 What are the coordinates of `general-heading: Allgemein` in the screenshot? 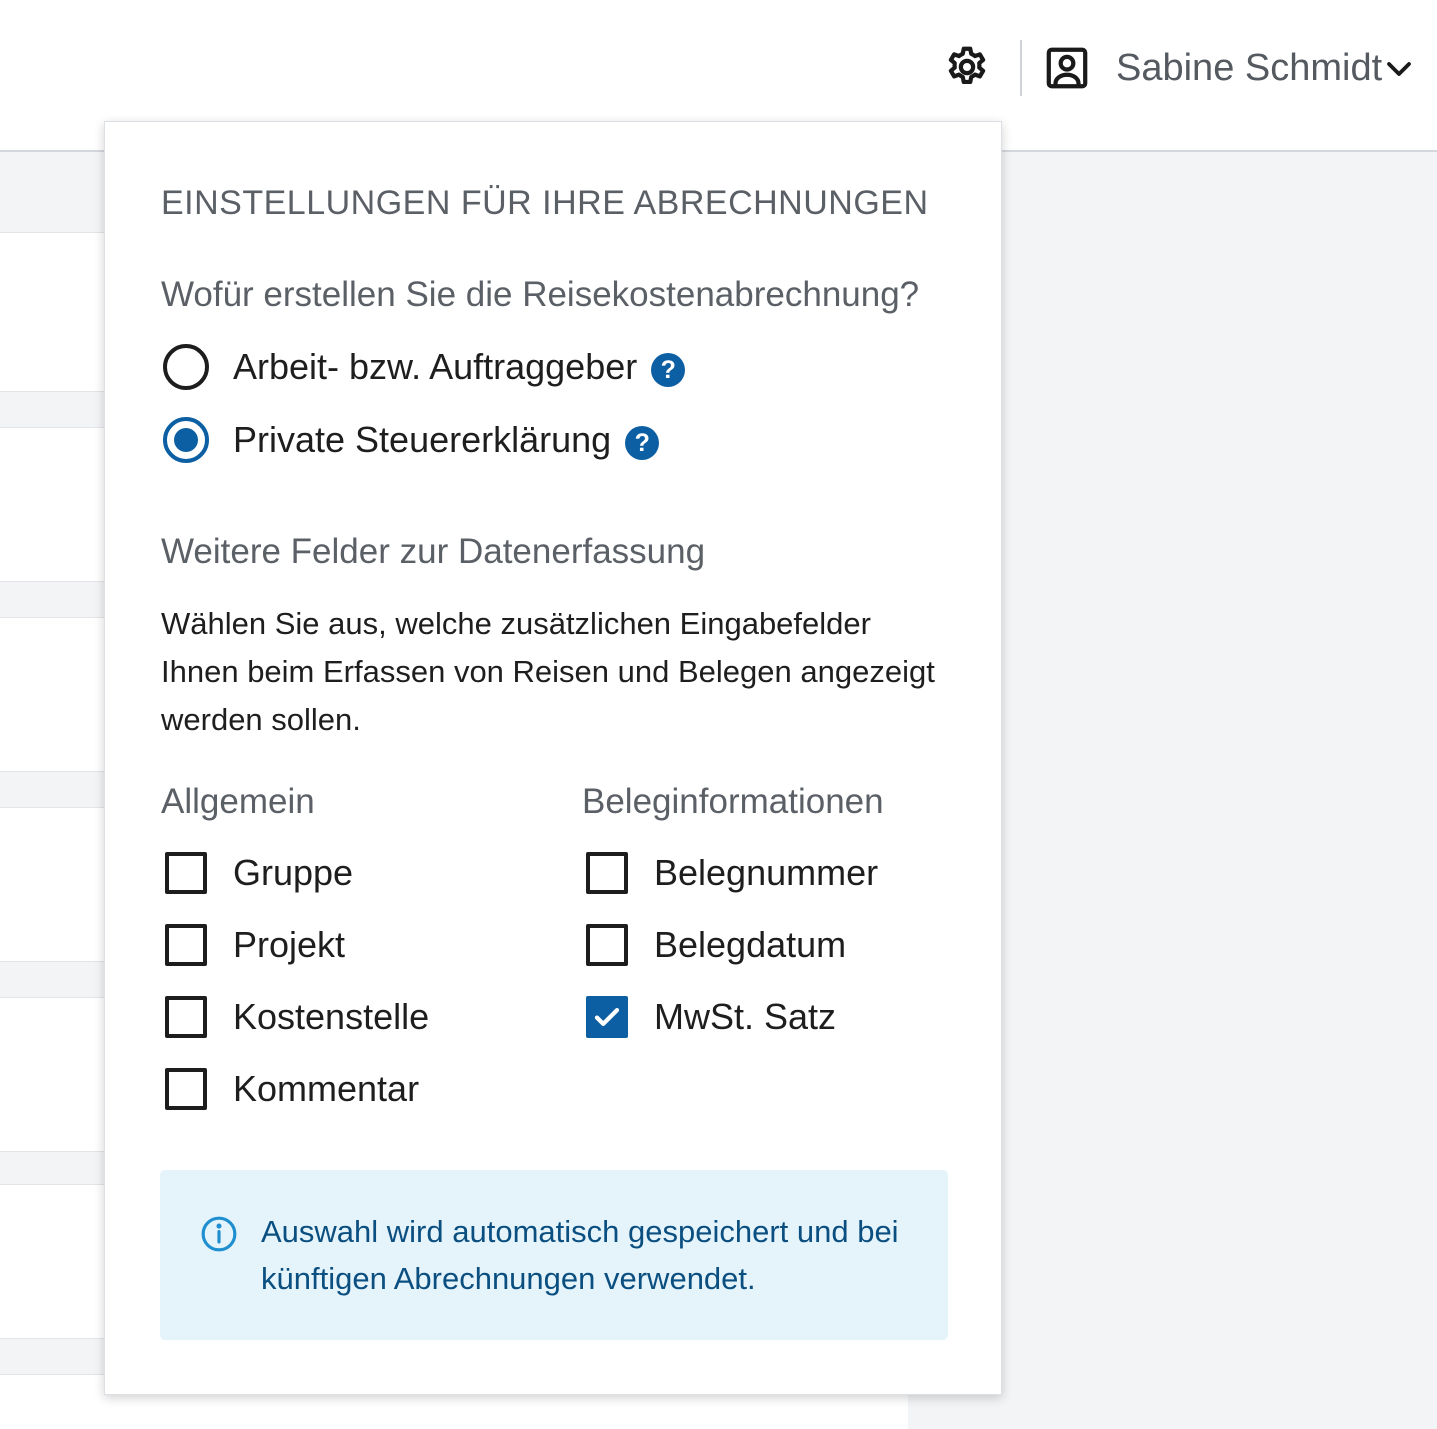 It's located at (238, 801).